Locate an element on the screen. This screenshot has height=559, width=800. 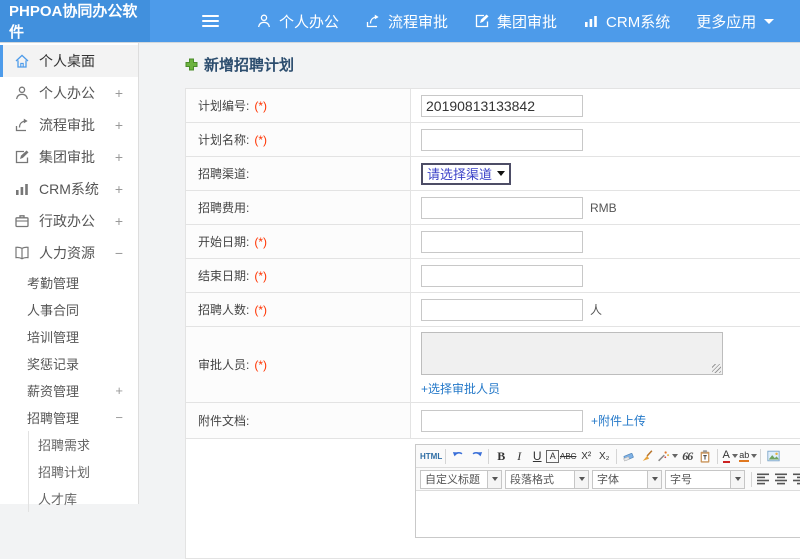
underline-button: U is located at coordinates (537, 456).